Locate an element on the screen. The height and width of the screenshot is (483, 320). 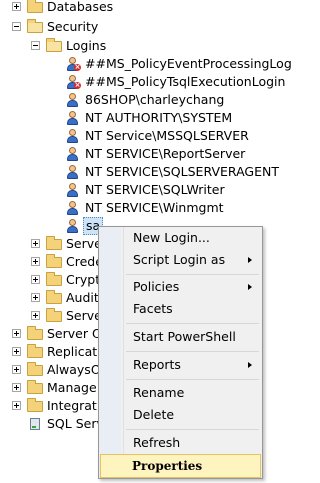
menu-item-label: Start PowerShell is located at coordinates (184, 336).